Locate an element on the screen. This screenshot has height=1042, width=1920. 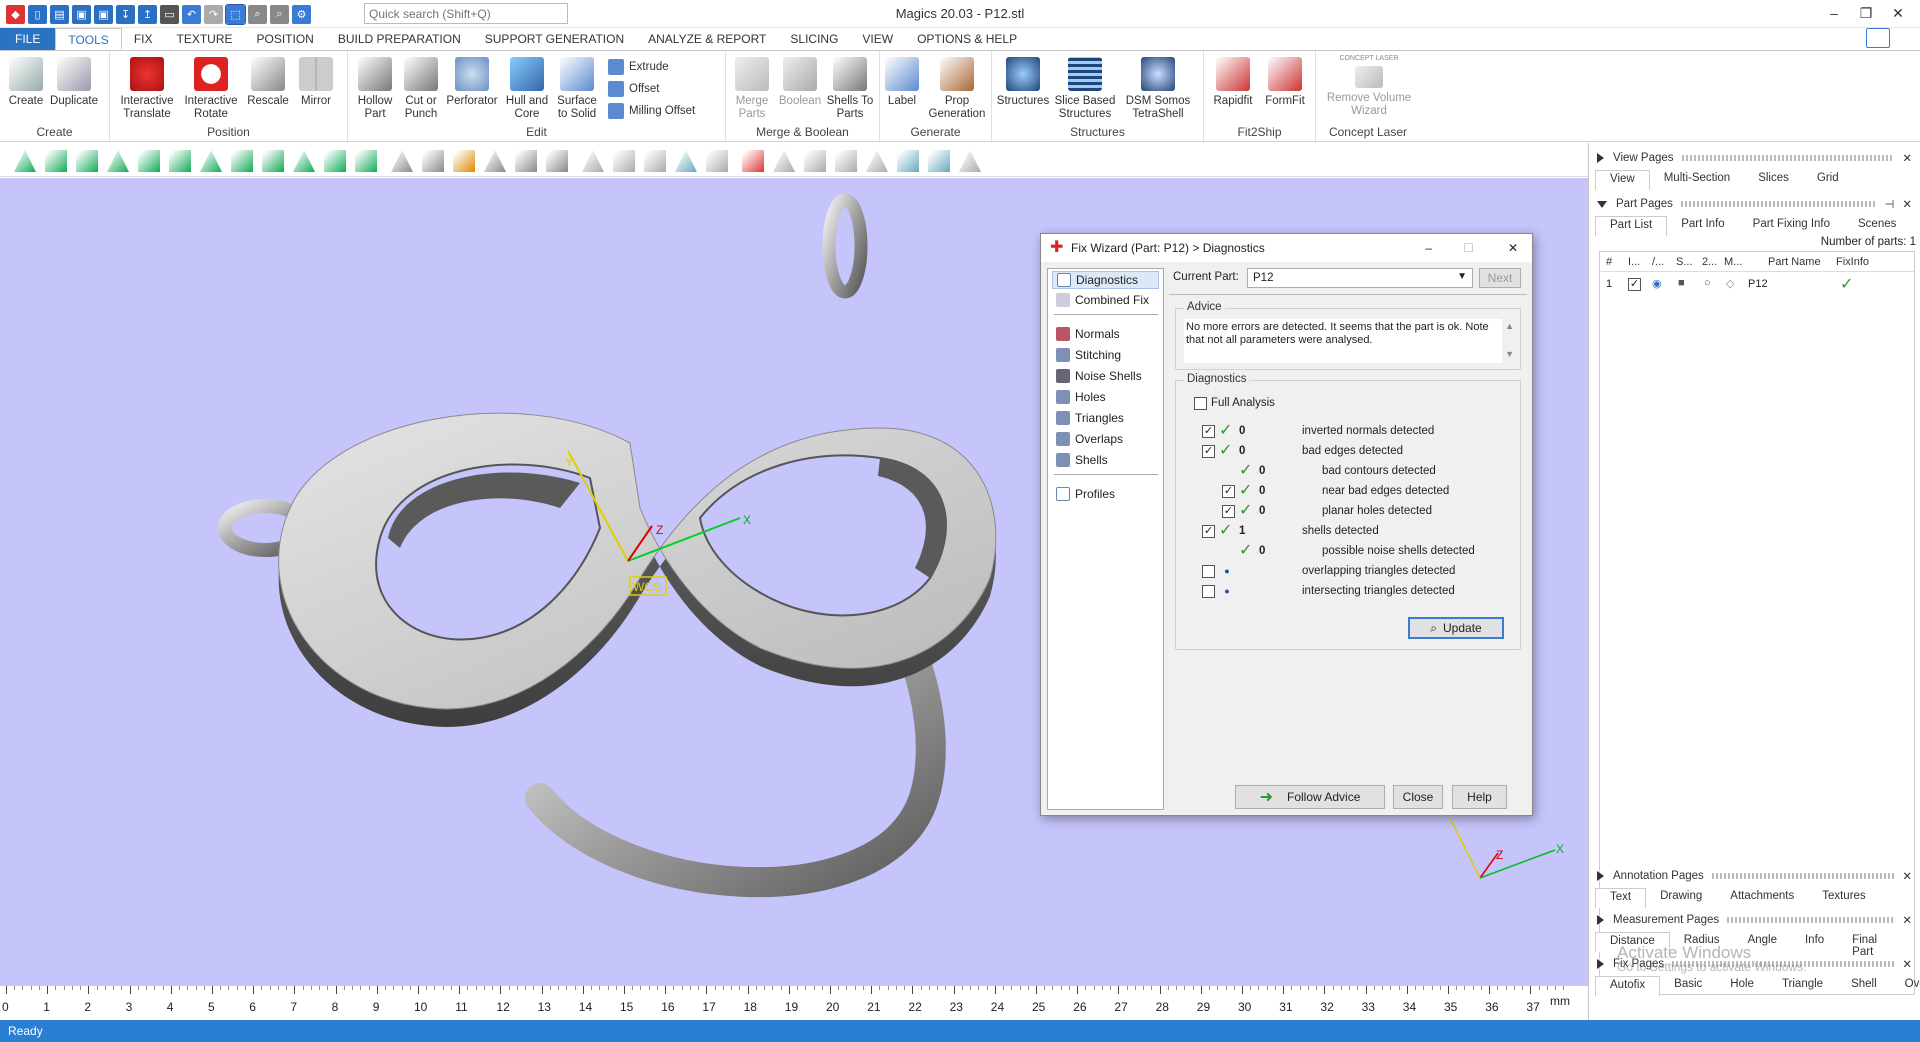
follow-advice-button: ➜ Follow Advice is located at coordinates (1310, 797).